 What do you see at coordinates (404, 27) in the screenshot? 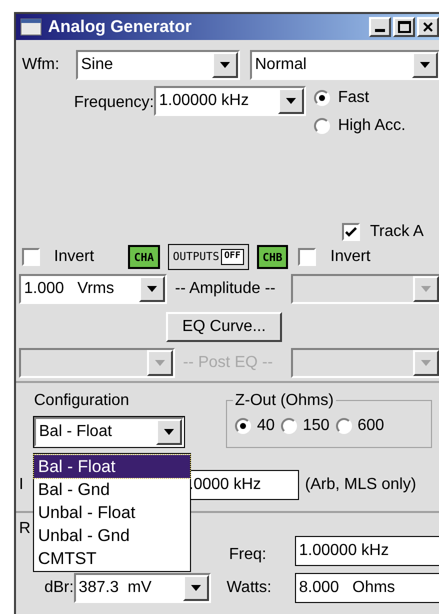
I see `maximize-button` at bounding box center [404, 27].